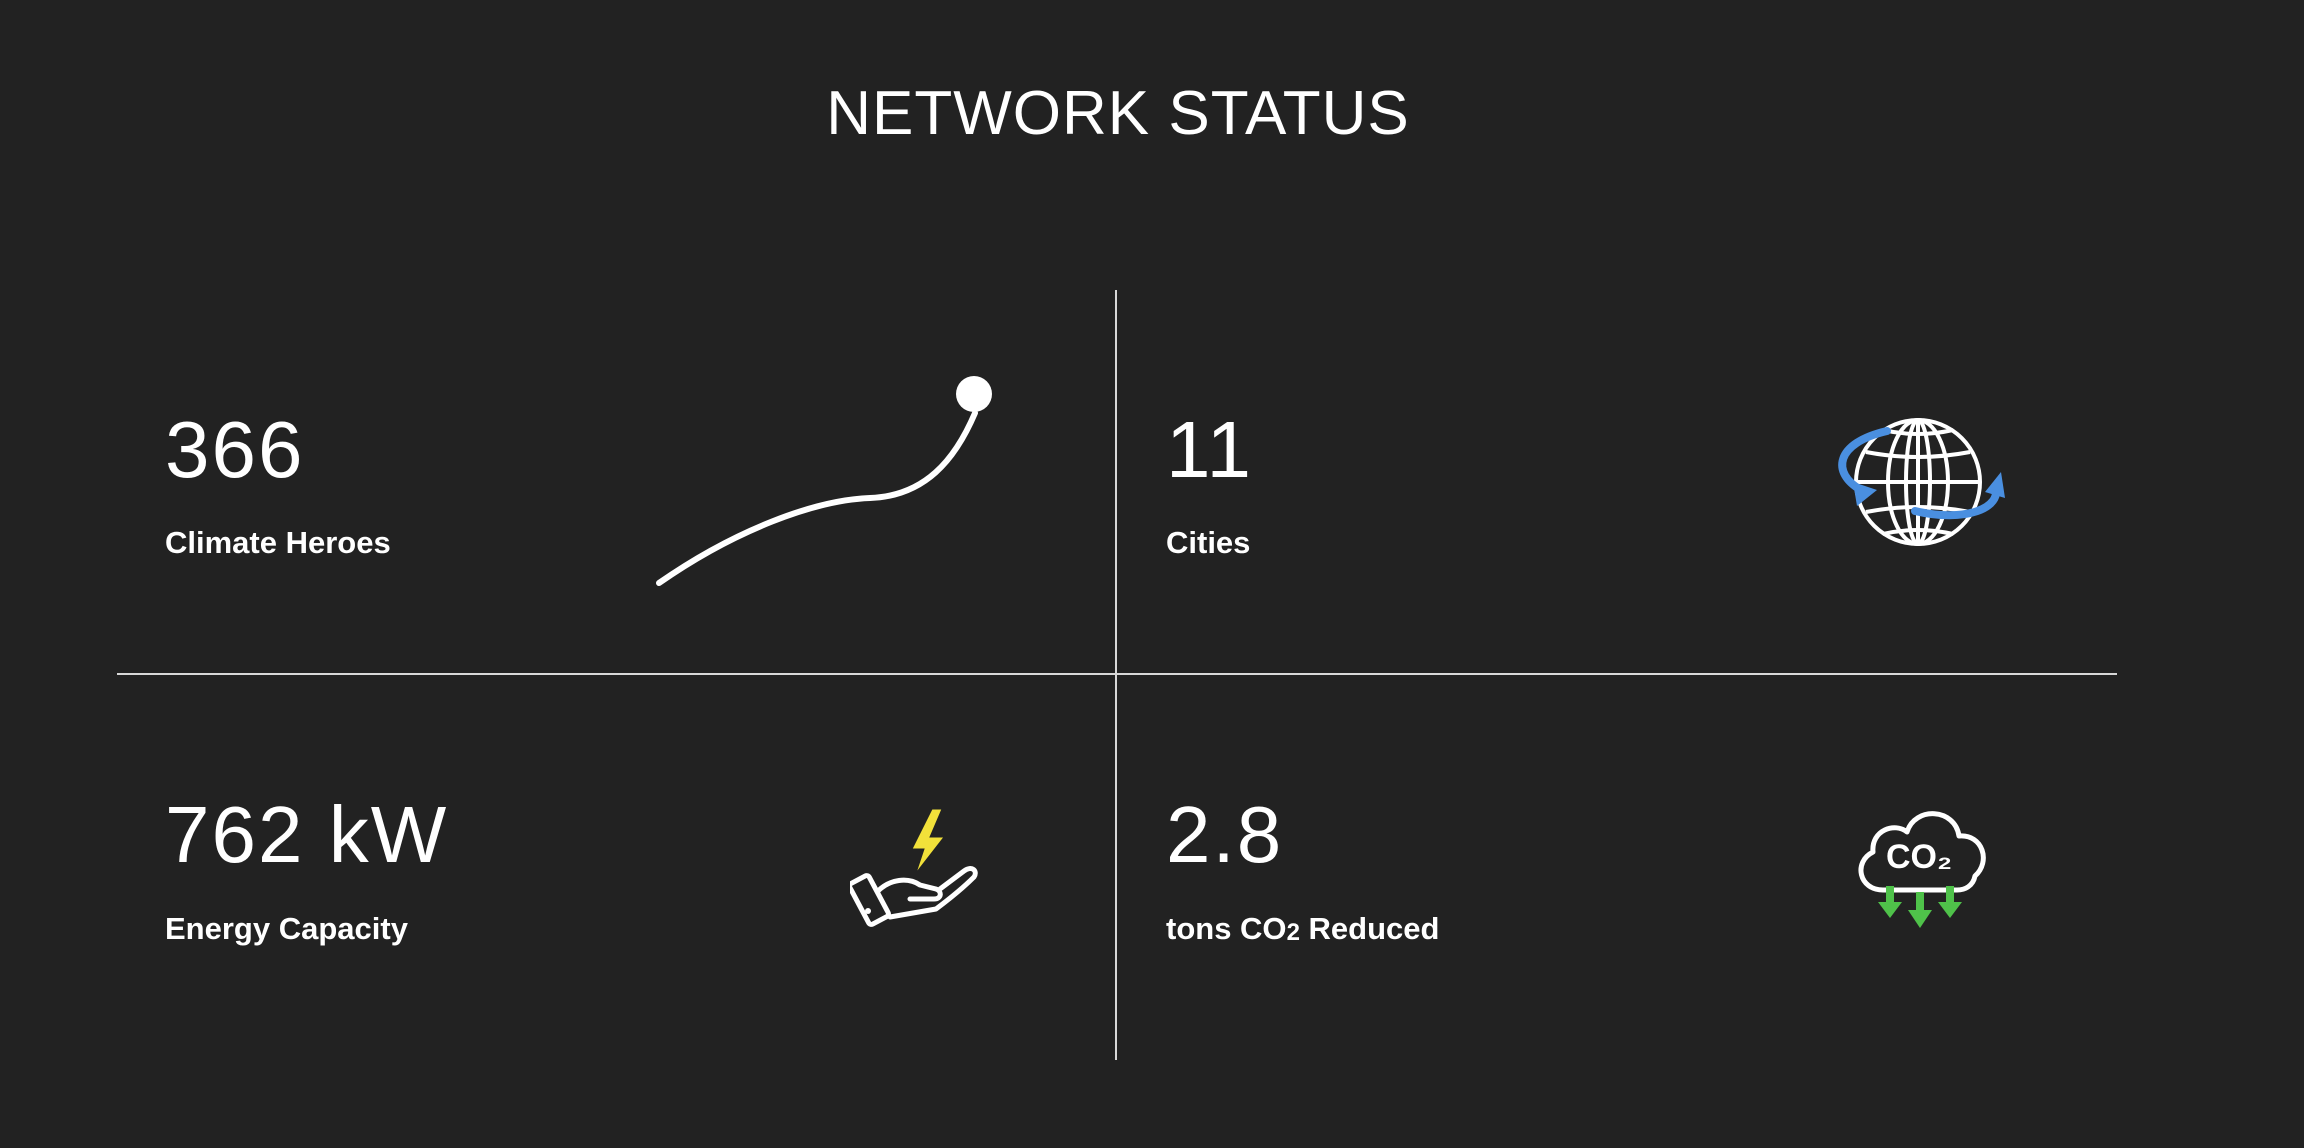 Image resolution: width=2304 pixels, height=1148 pixels. What do you see at coordinates (1293, 932) in the screenshot?
I see `co2-label-subscript: 2` at bounding box center [1293, 932].